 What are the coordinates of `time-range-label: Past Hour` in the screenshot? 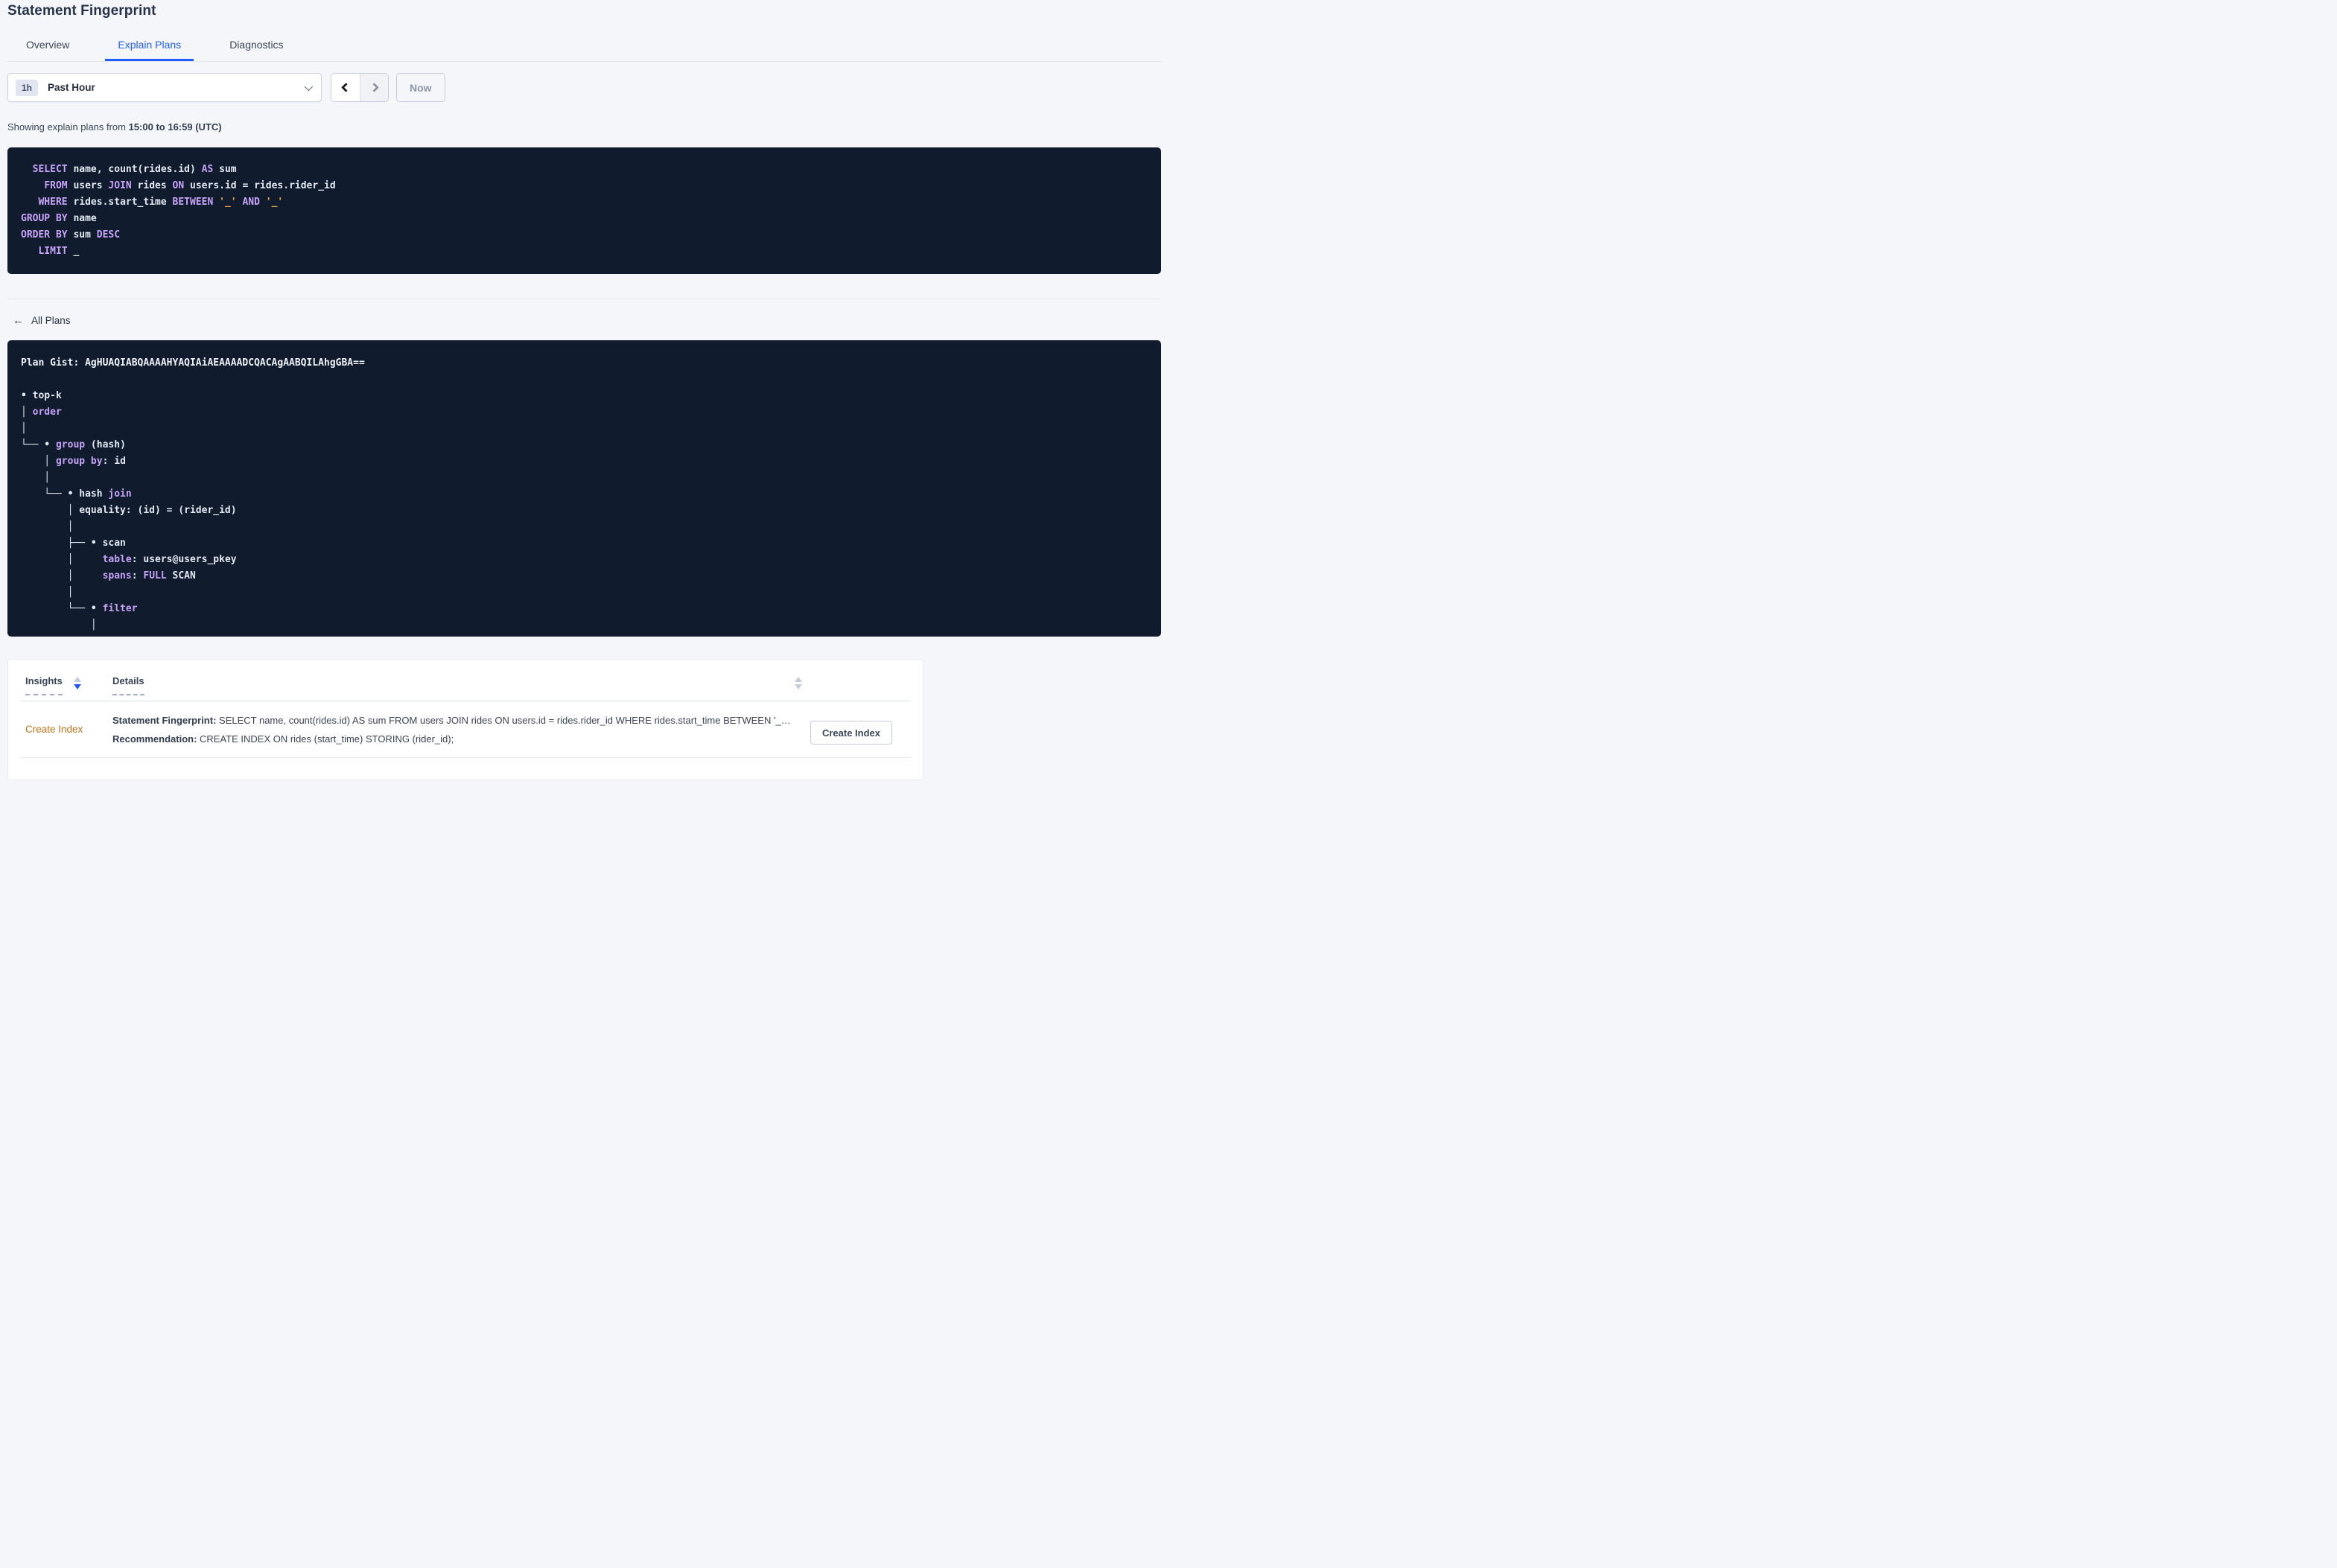 It's located at (72, 87).